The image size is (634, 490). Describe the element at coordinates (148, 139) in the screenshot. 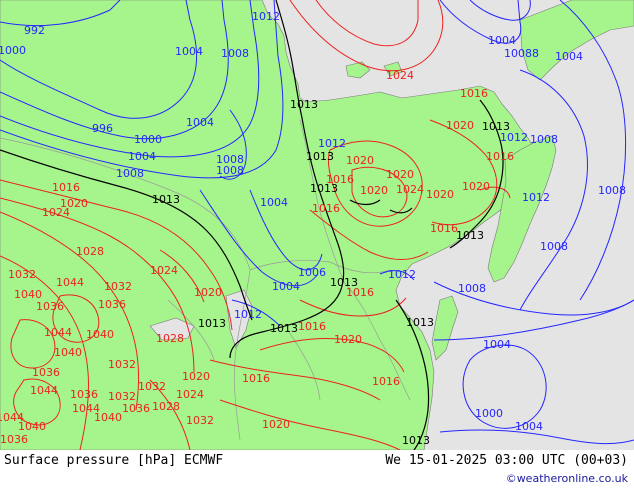

I see `isobar-label-b1000b: 1000` at that location.